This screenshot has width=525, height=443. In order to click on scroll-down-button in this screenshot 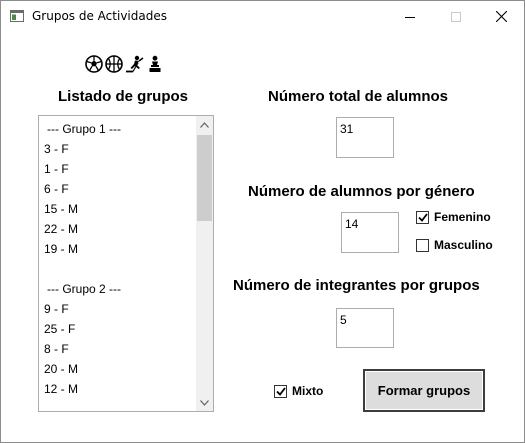, I will do `click(204, 402)`.